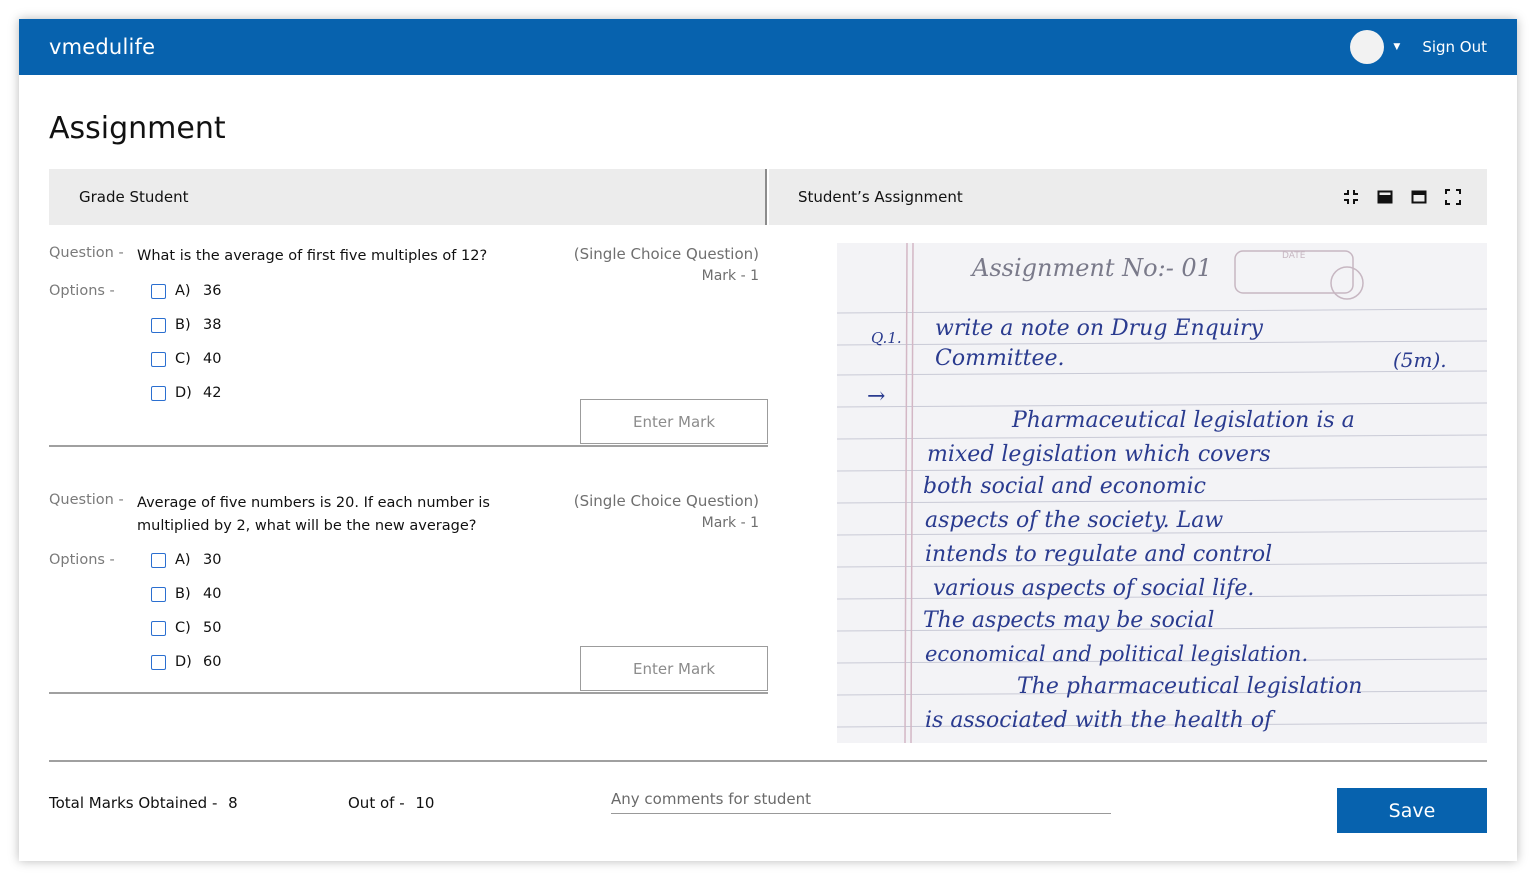 The width and height of the screenshot is (1536, 880). Describe the element at coordinates (876, 396) in the screenshot. I see `arrow-mark: →` at that location.